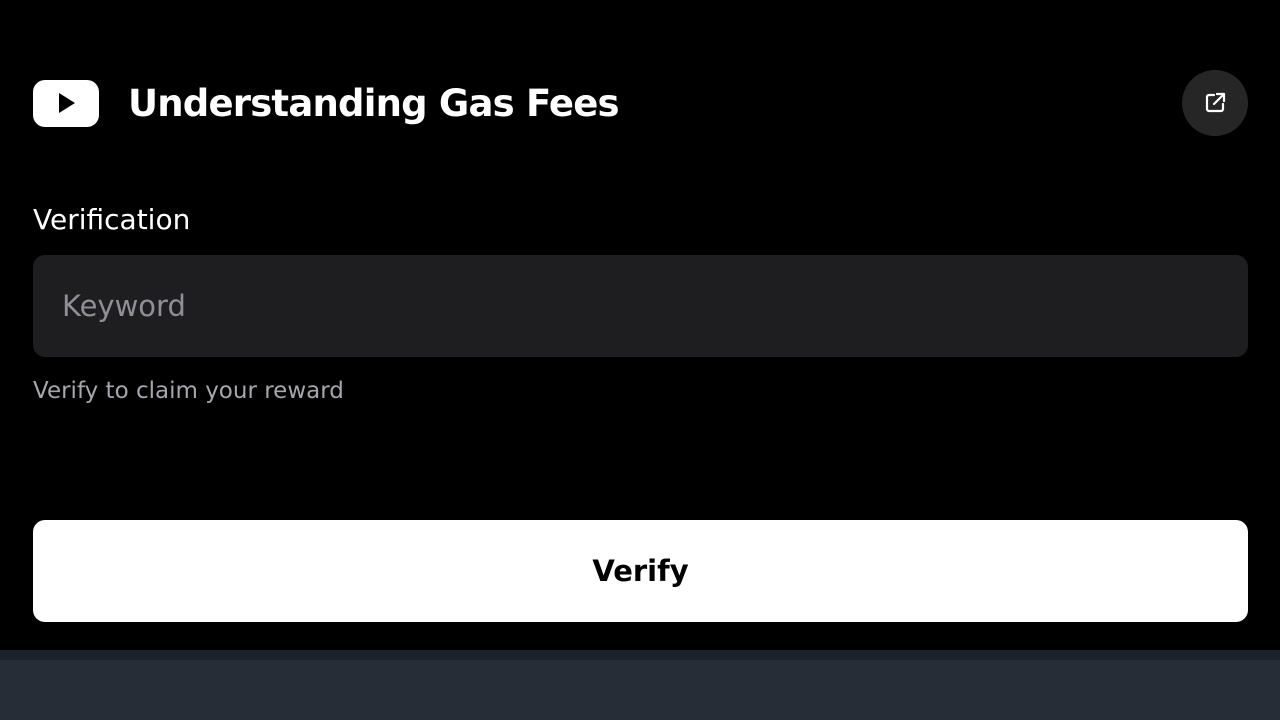  I want to click on bottom-bar, so click(640, 685).